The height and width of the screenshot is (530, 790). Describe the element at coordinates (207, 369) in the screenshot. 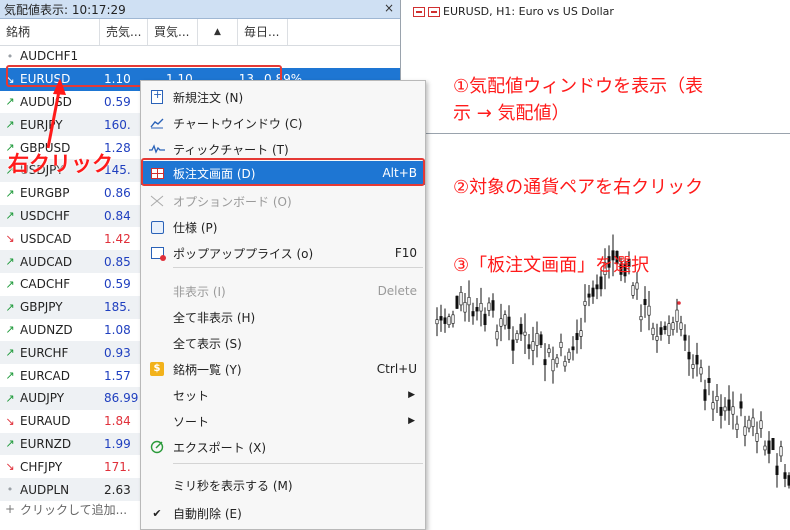

I see `menu-item-label: 銘柄一覧 (Y)` at that location.